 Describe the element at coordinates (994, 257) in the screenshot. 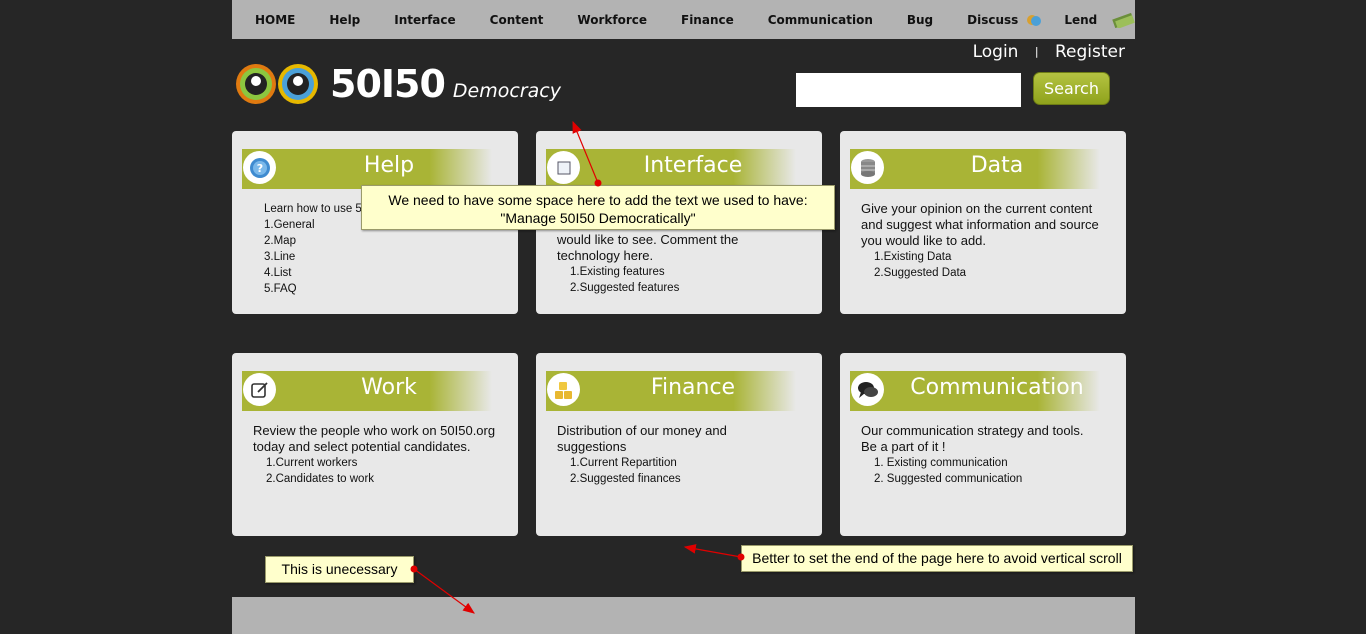

I see `card-link: 1.Existing Data` at that location.